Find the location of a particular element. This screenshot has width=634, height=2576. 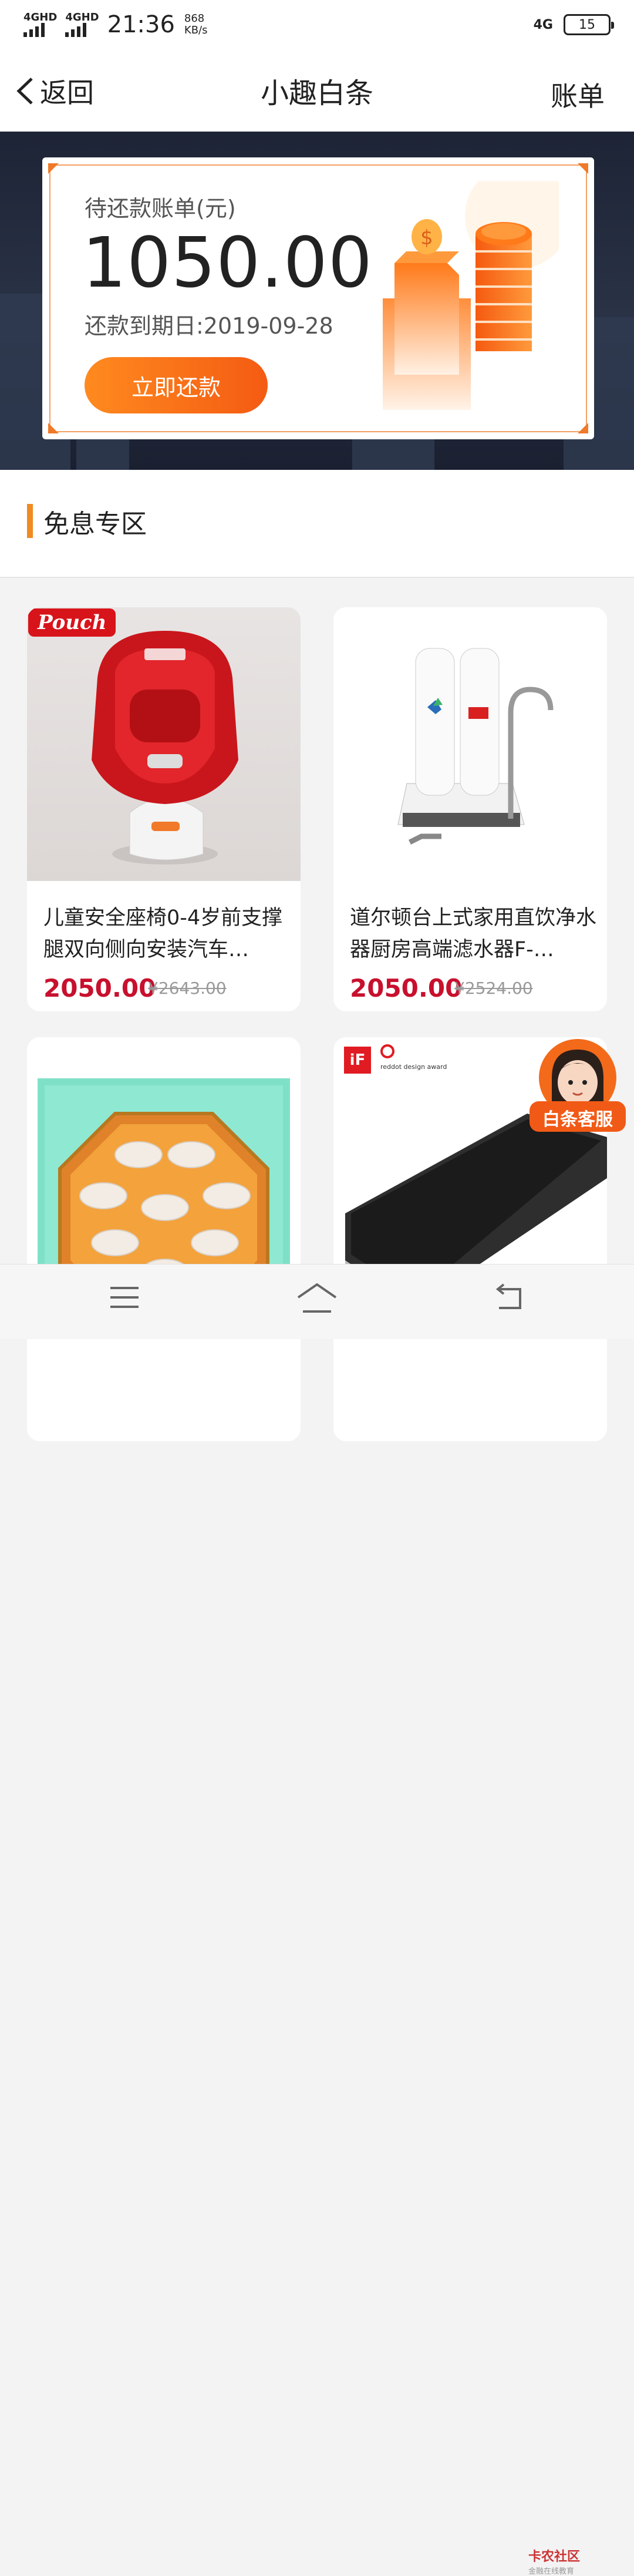

back-button: 返回 is located at coordinates (54, 91).